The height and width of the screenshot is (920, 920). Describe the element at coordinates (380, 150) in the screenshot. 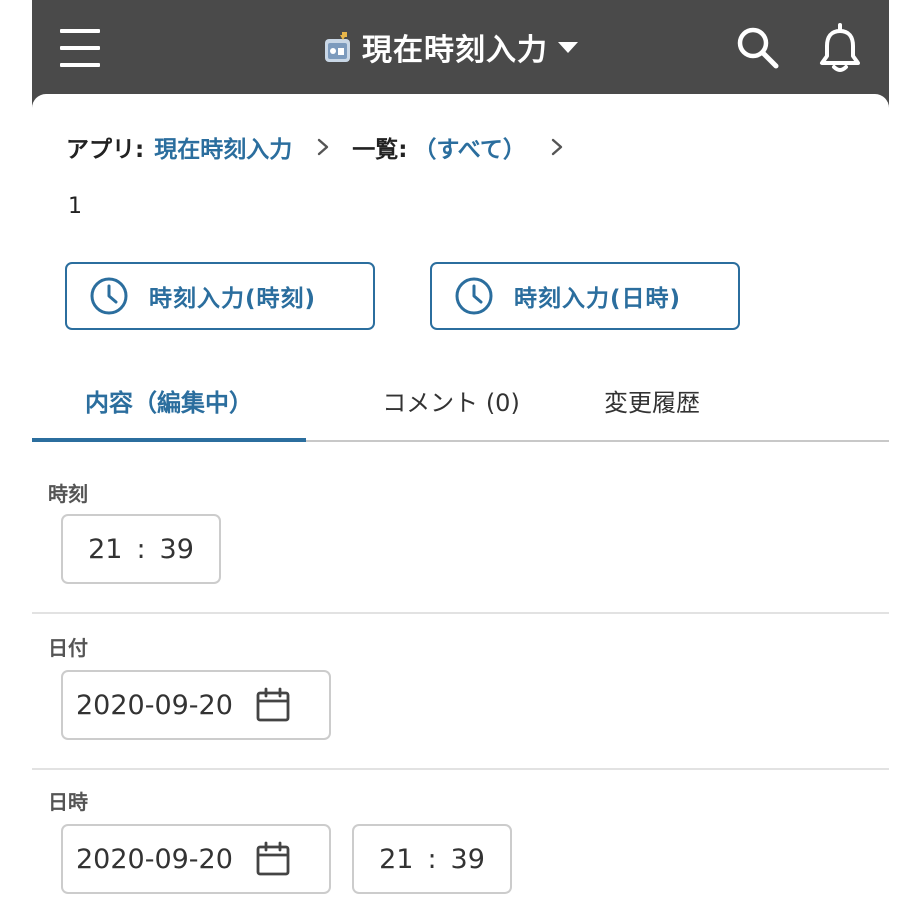

I see `breadcrumb-list-label: 一覧:` at that location.